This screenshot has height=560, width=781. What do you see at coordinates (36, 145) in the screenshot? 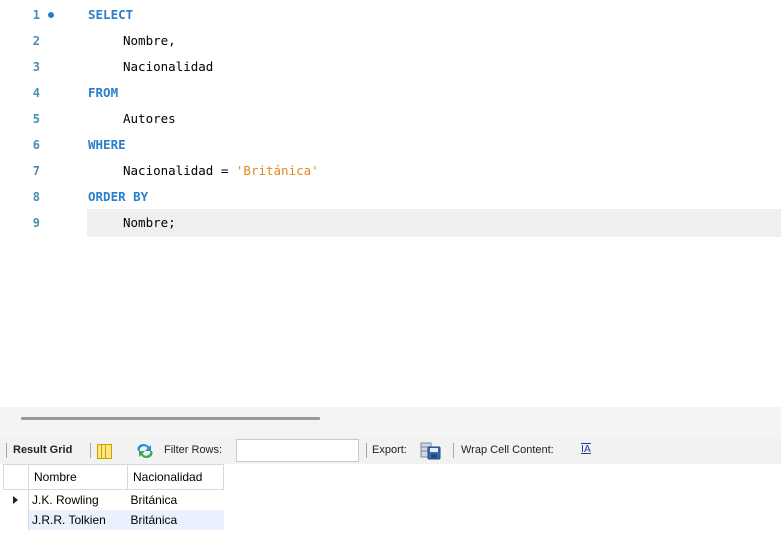
I see `line-number: 6` at bounding box center [36, 145].